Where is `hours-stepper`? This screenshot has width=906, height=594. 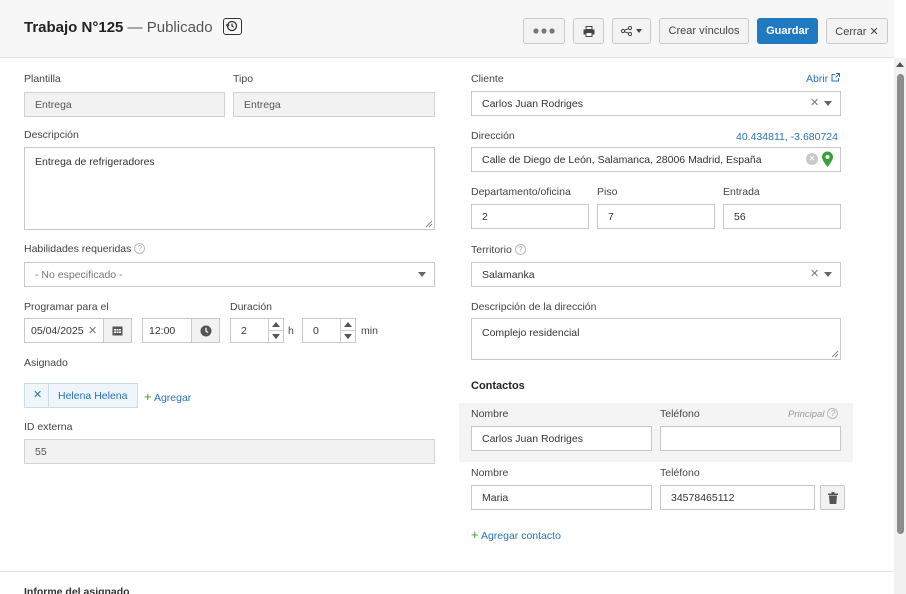
hours-stepper is located at coordinates (275, 330).